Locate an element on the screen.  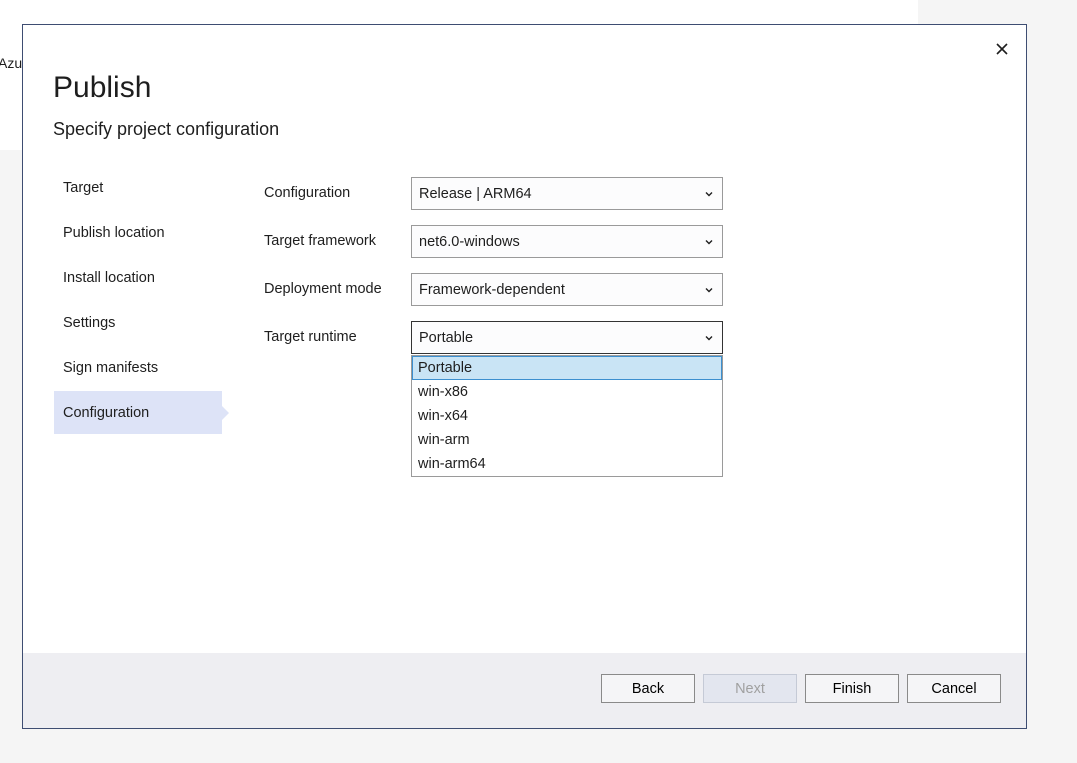
nav-item-label: Sign manifests is located at coordinates (111, 367).